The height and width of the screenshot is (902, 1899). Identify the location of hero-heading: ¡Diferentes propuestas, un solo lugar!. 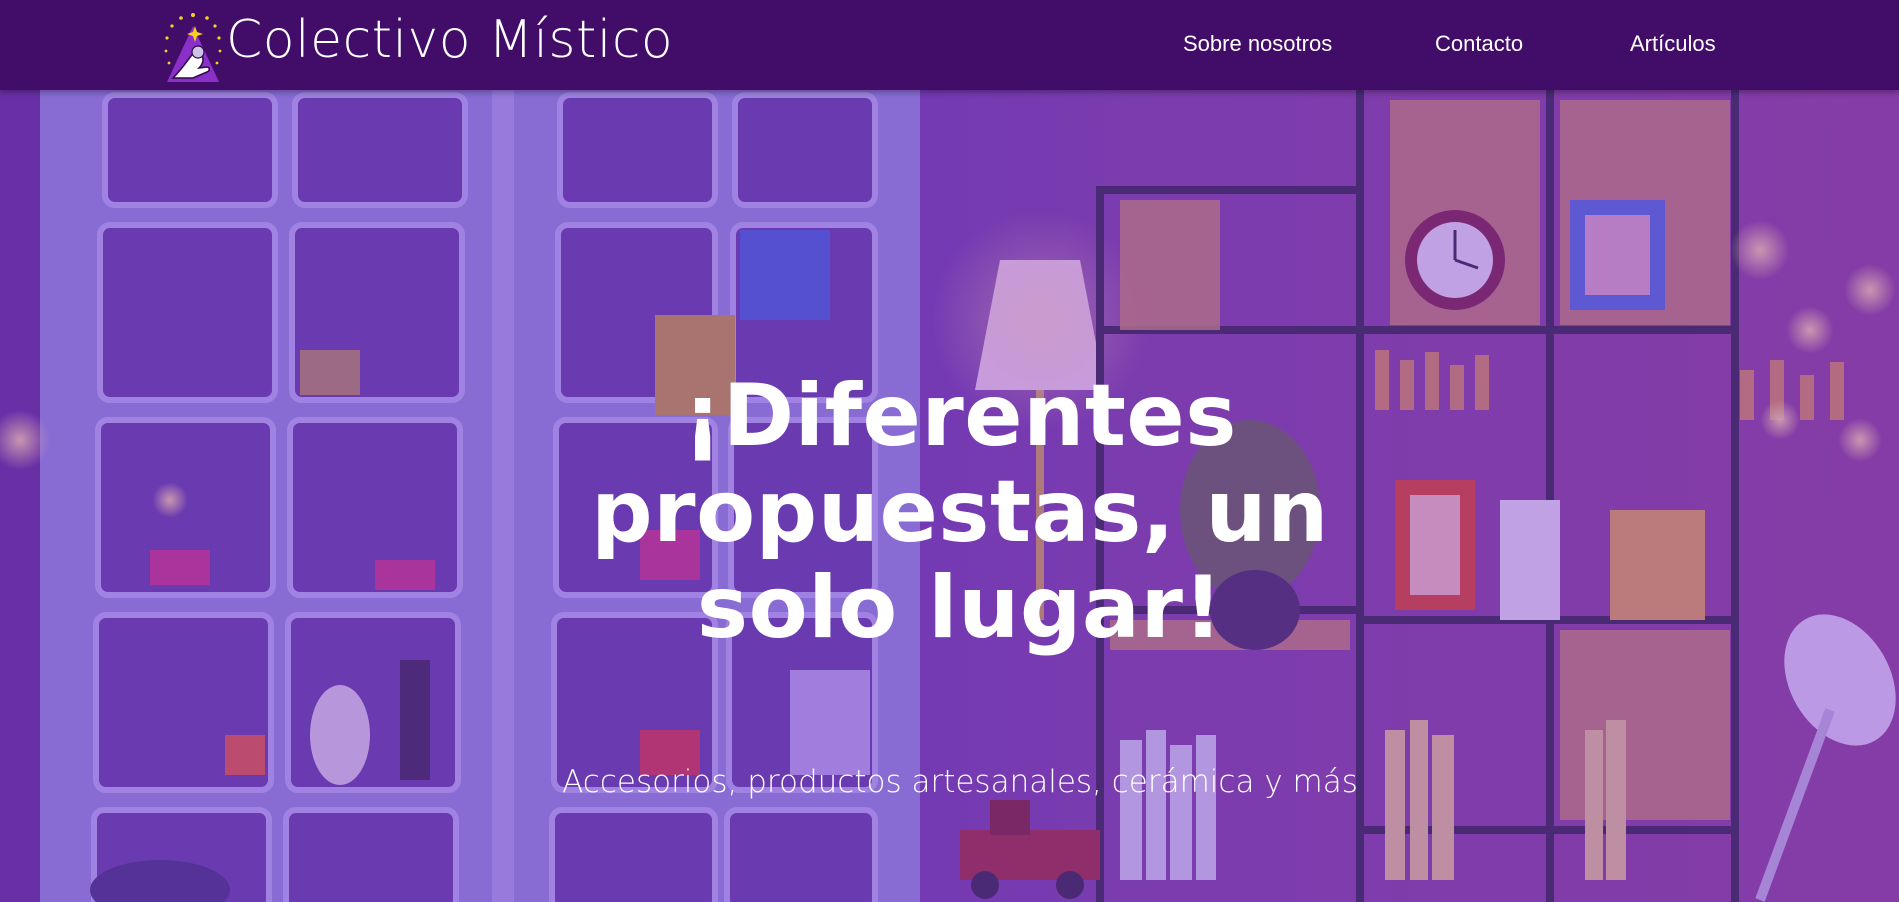
(960, 512).